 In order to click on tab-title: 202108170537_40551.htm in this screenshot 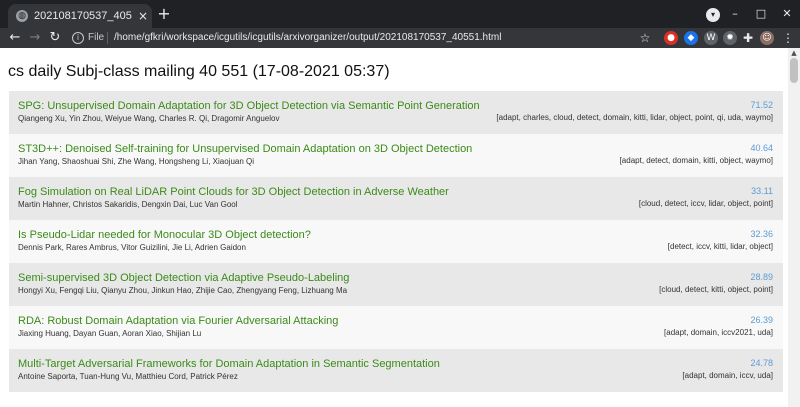, I will do `click(83, 16)`.